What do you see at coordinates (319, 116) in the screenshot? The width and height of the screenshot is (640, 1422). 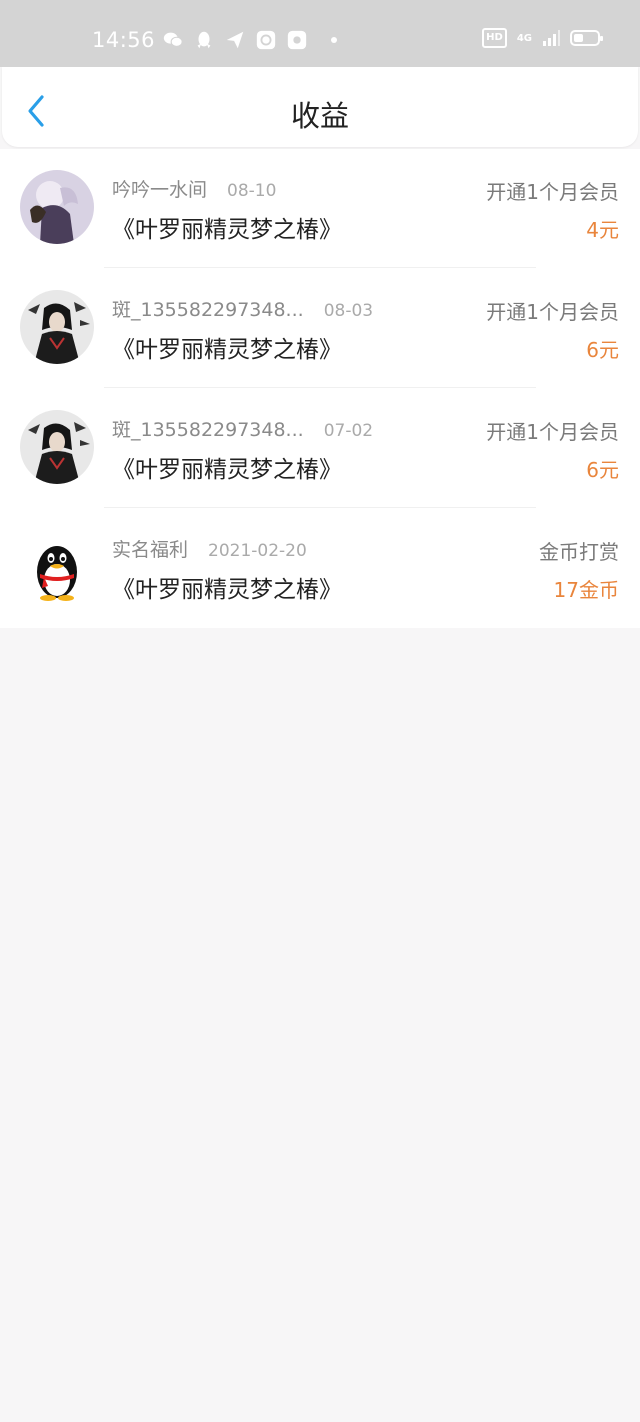 I see `page-title: 收益` at bounding box center [319, 116].